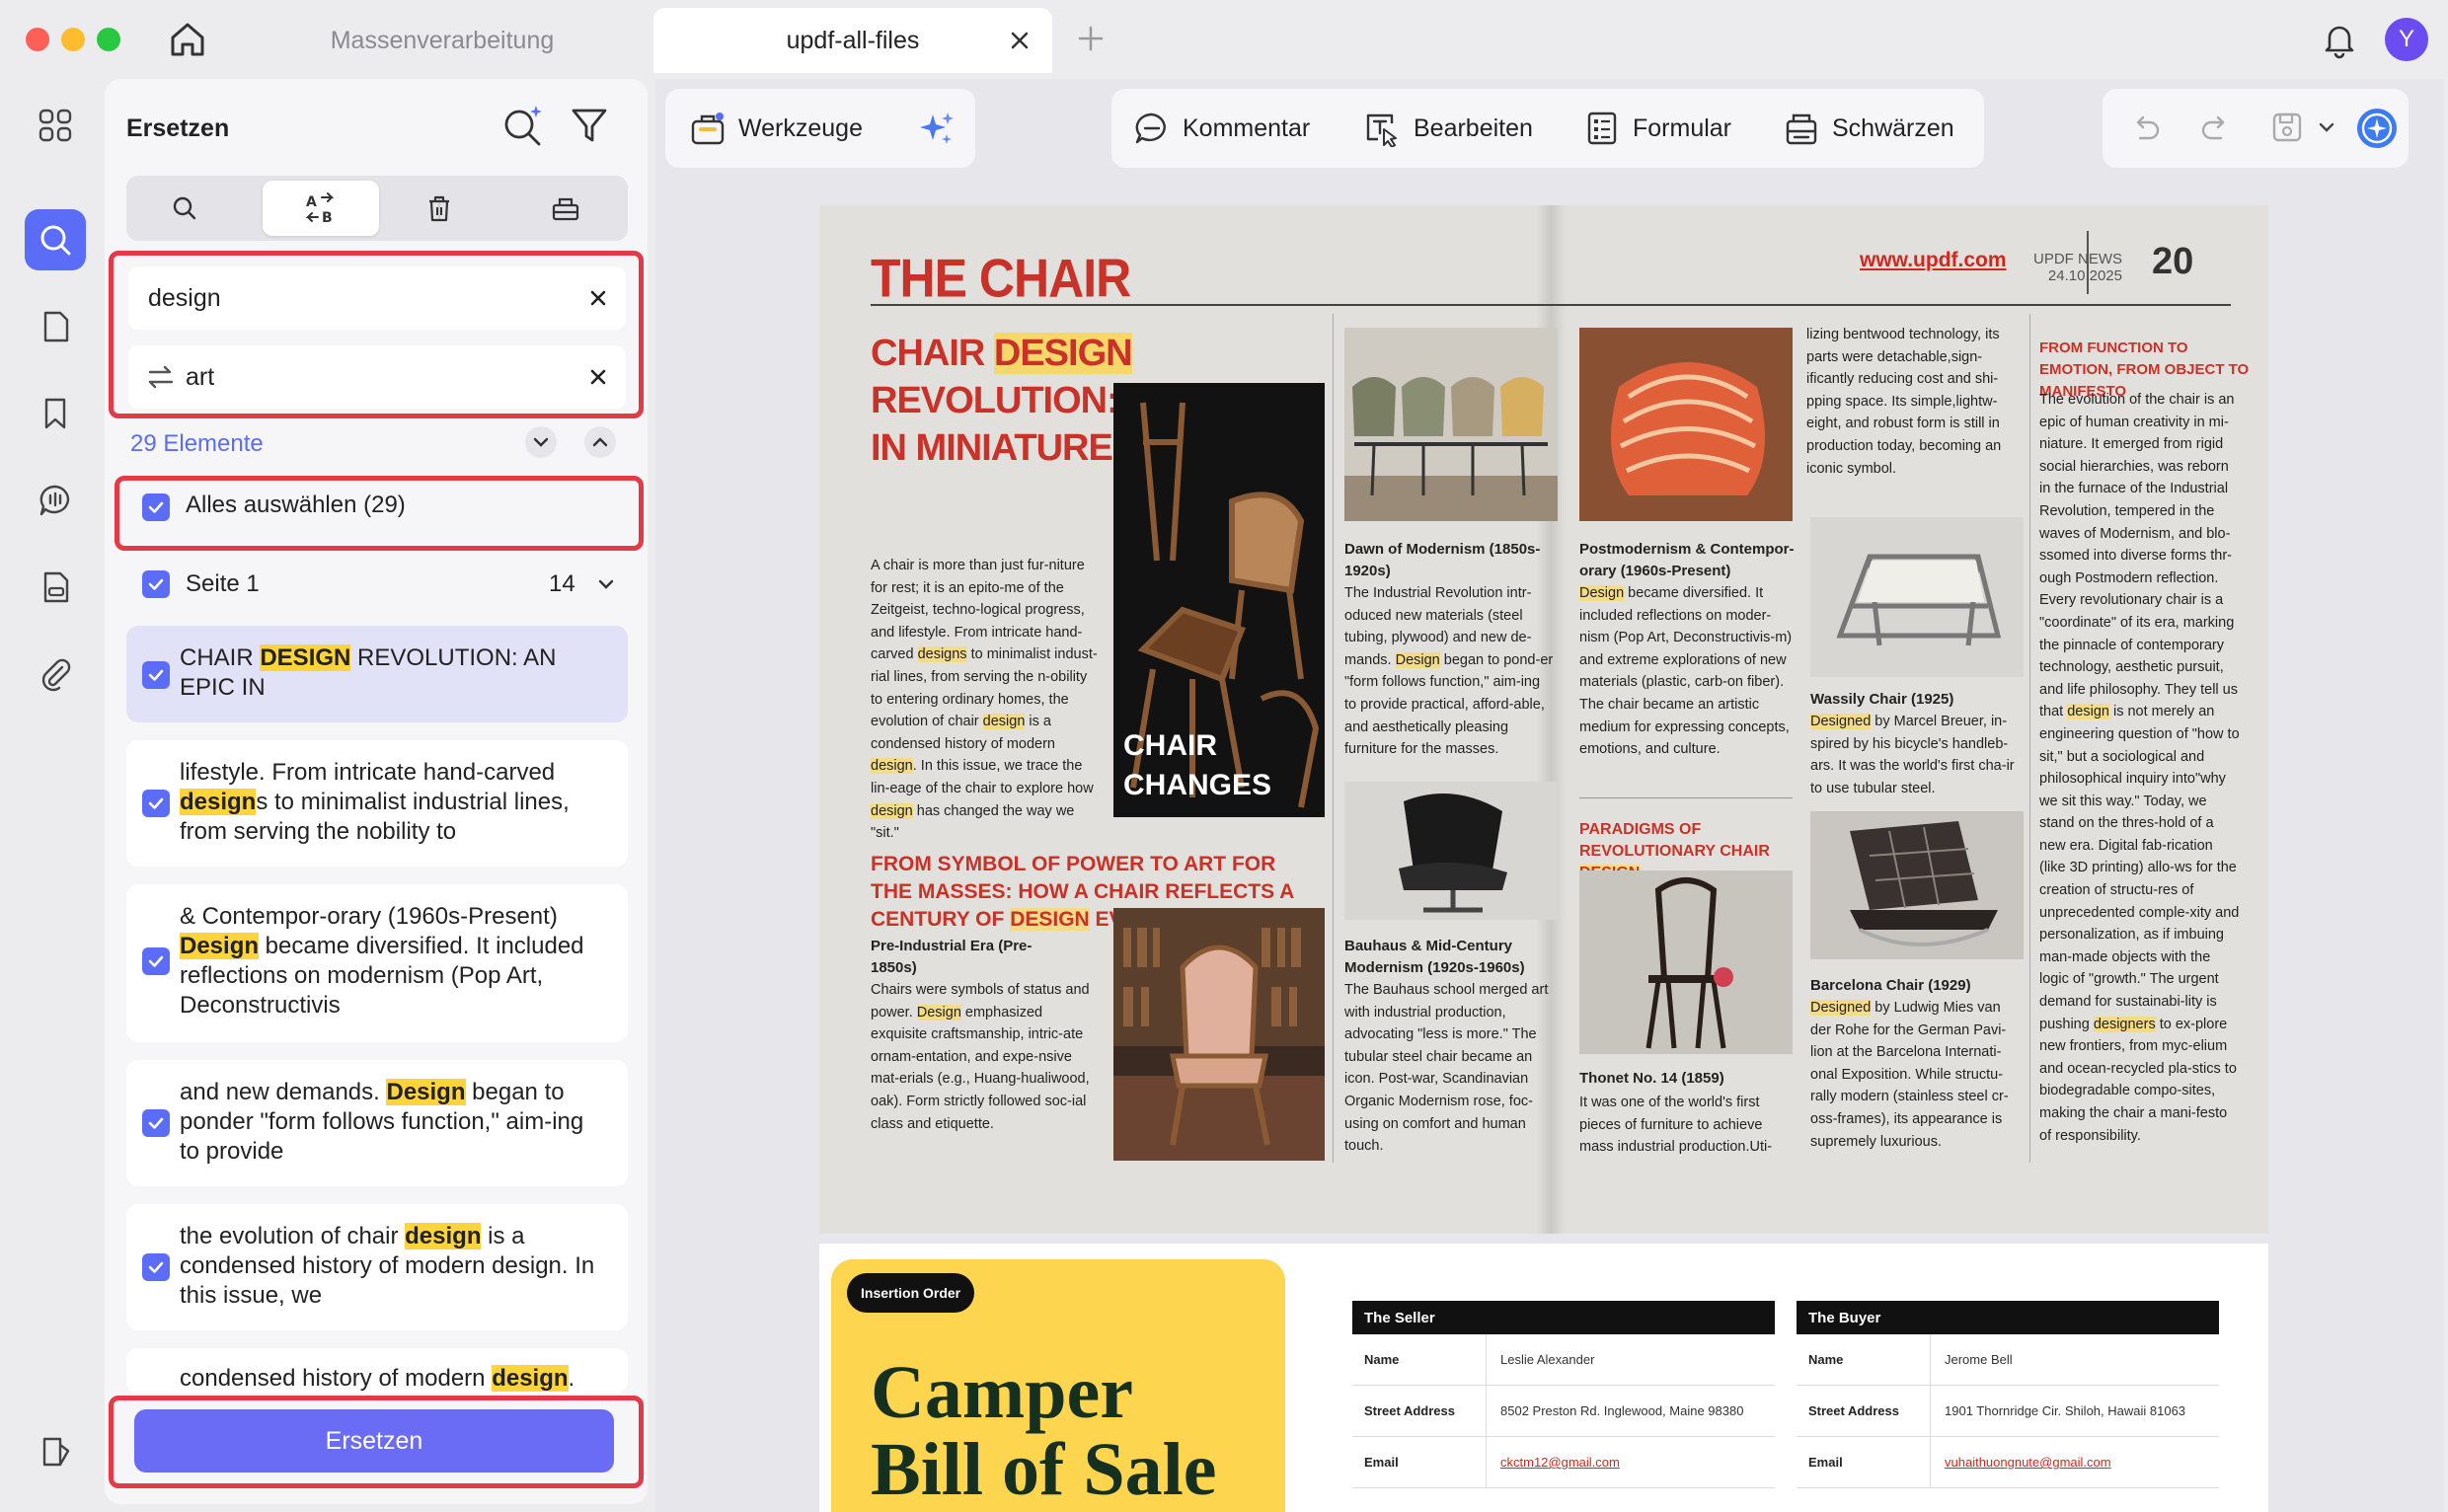  I want to click on chevron-up-icon, so click(600, 442).